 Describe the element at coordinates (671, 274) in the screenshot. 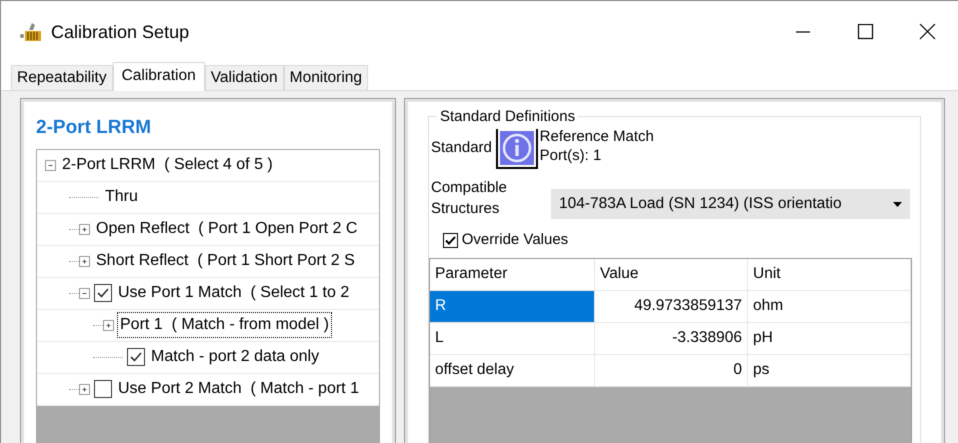

I see `column-header: Value` at that location.